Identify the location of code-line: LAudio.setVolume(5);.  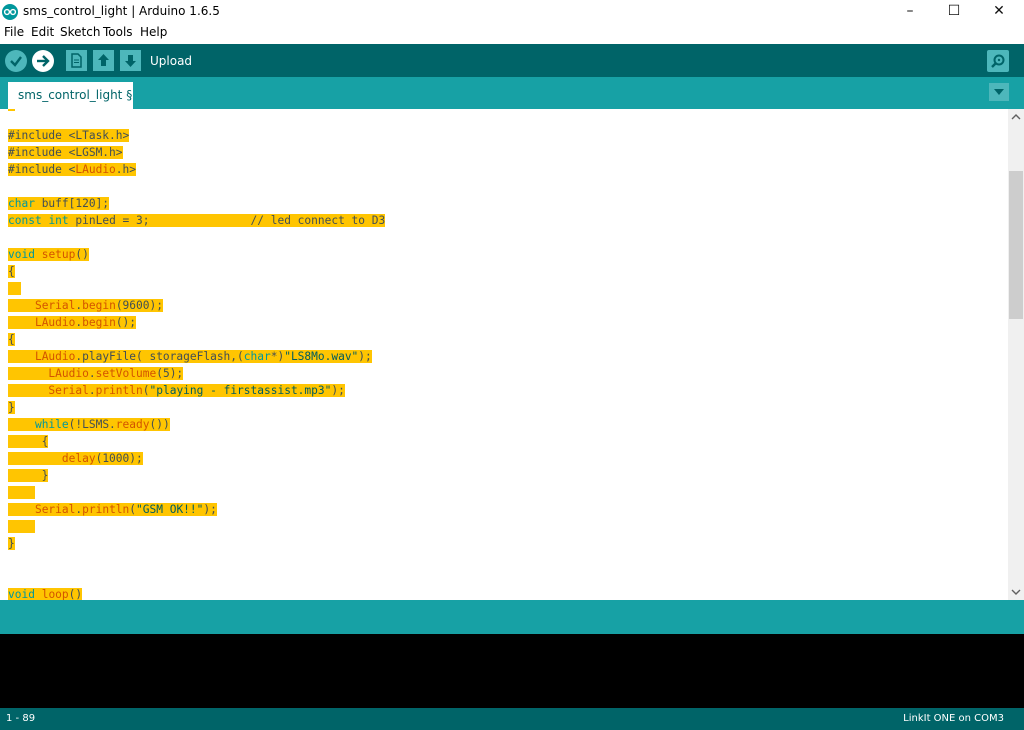
(196, 373).